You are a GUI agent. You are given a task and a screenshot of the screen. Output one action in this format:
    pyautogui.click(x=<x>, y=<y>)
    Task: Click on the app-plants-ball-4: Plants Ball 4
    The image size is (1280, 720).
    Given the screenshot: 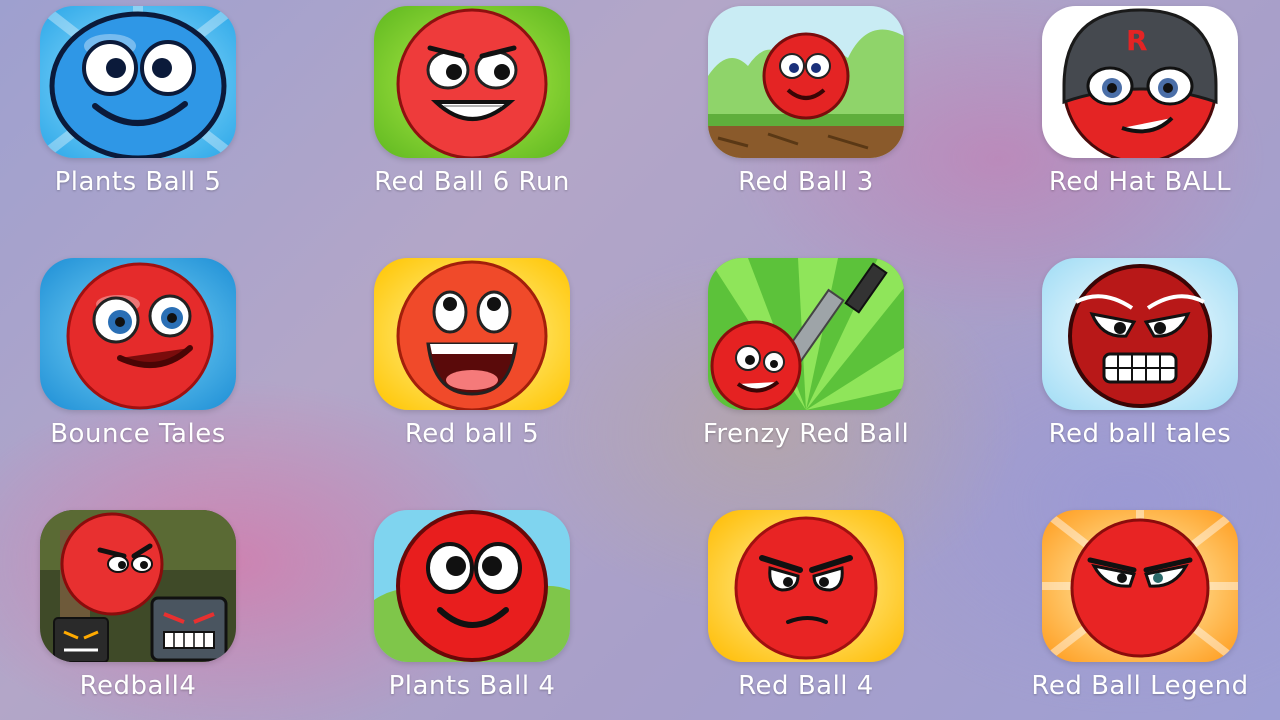 What is the action you would take?
    pyautogui.click(x=472, y=612)
    